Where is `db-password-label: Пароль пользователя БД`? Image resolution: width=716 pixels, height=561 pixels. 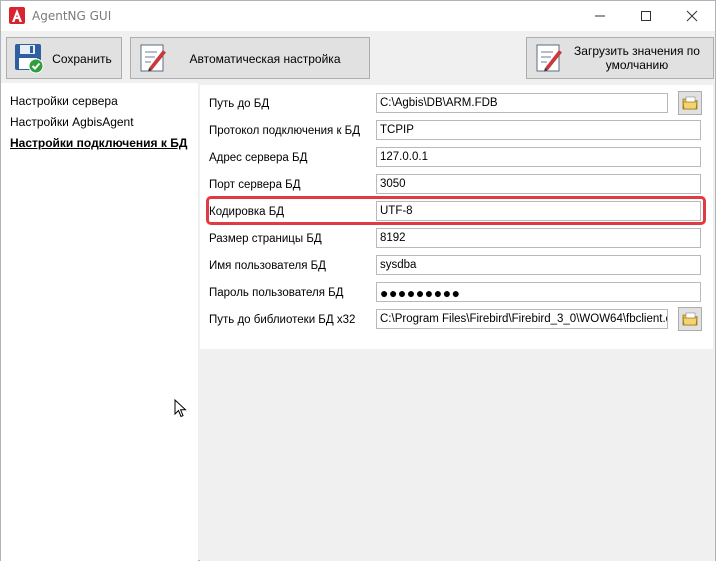 db-password-label: Пароль пользователя БД is located at coordinates (276, 293).